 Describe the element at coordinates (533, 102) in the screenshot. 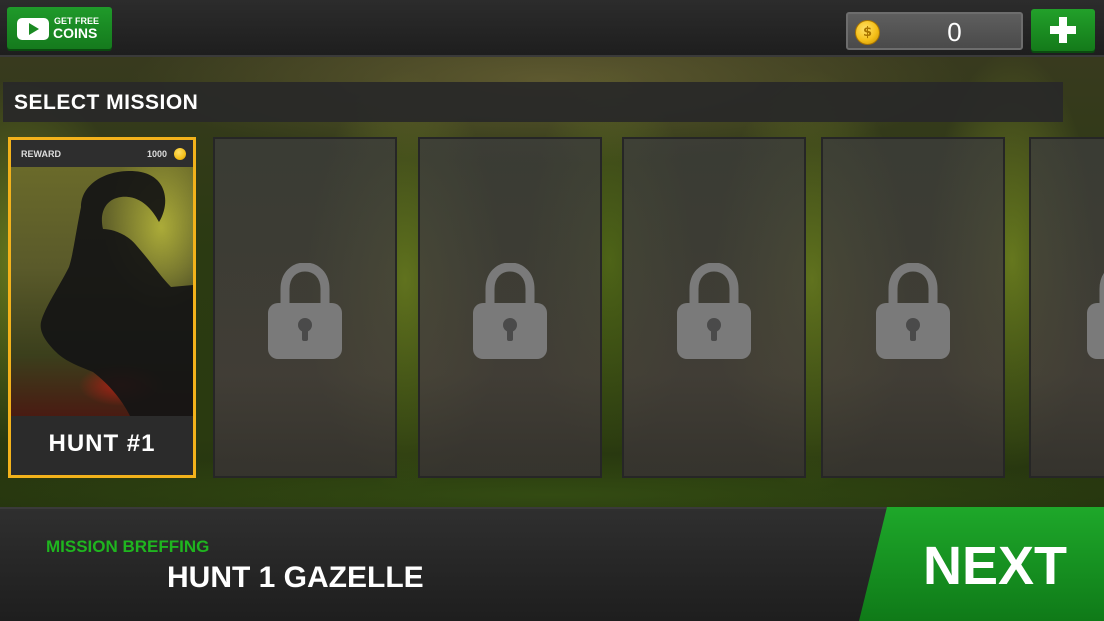

I see `select-mission-header: SELECT MISSION` at that location.